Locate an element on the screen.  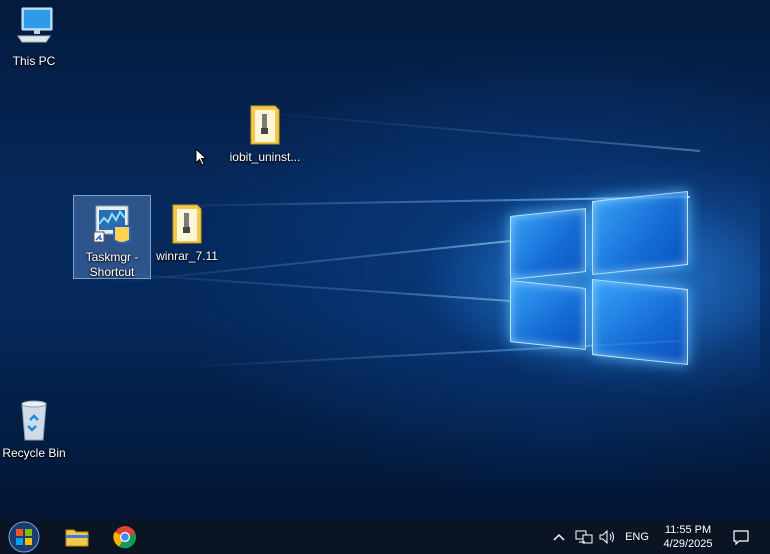
recycle-bin: Recycle Bin is located at coordinates (36, 428).